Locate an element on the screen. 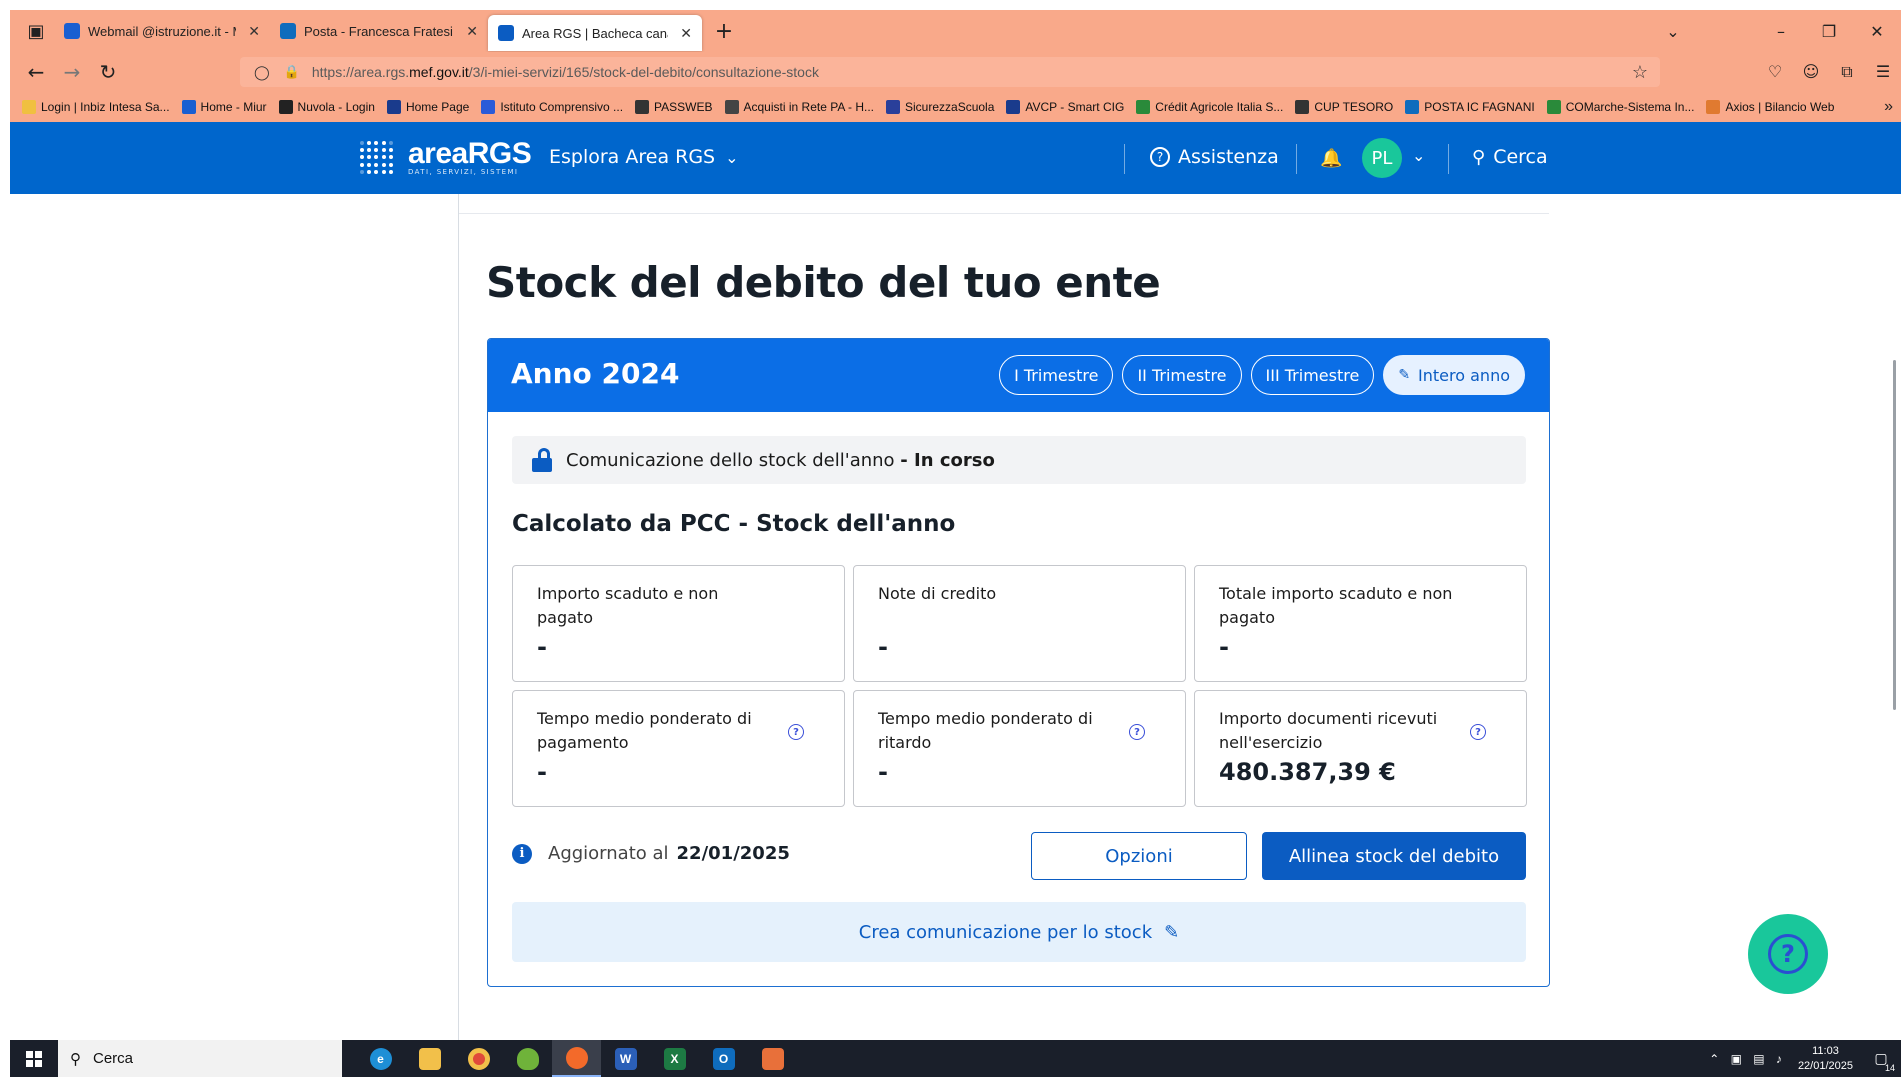  clock-time: 11:03 is located at coordinates (1825, 1050).